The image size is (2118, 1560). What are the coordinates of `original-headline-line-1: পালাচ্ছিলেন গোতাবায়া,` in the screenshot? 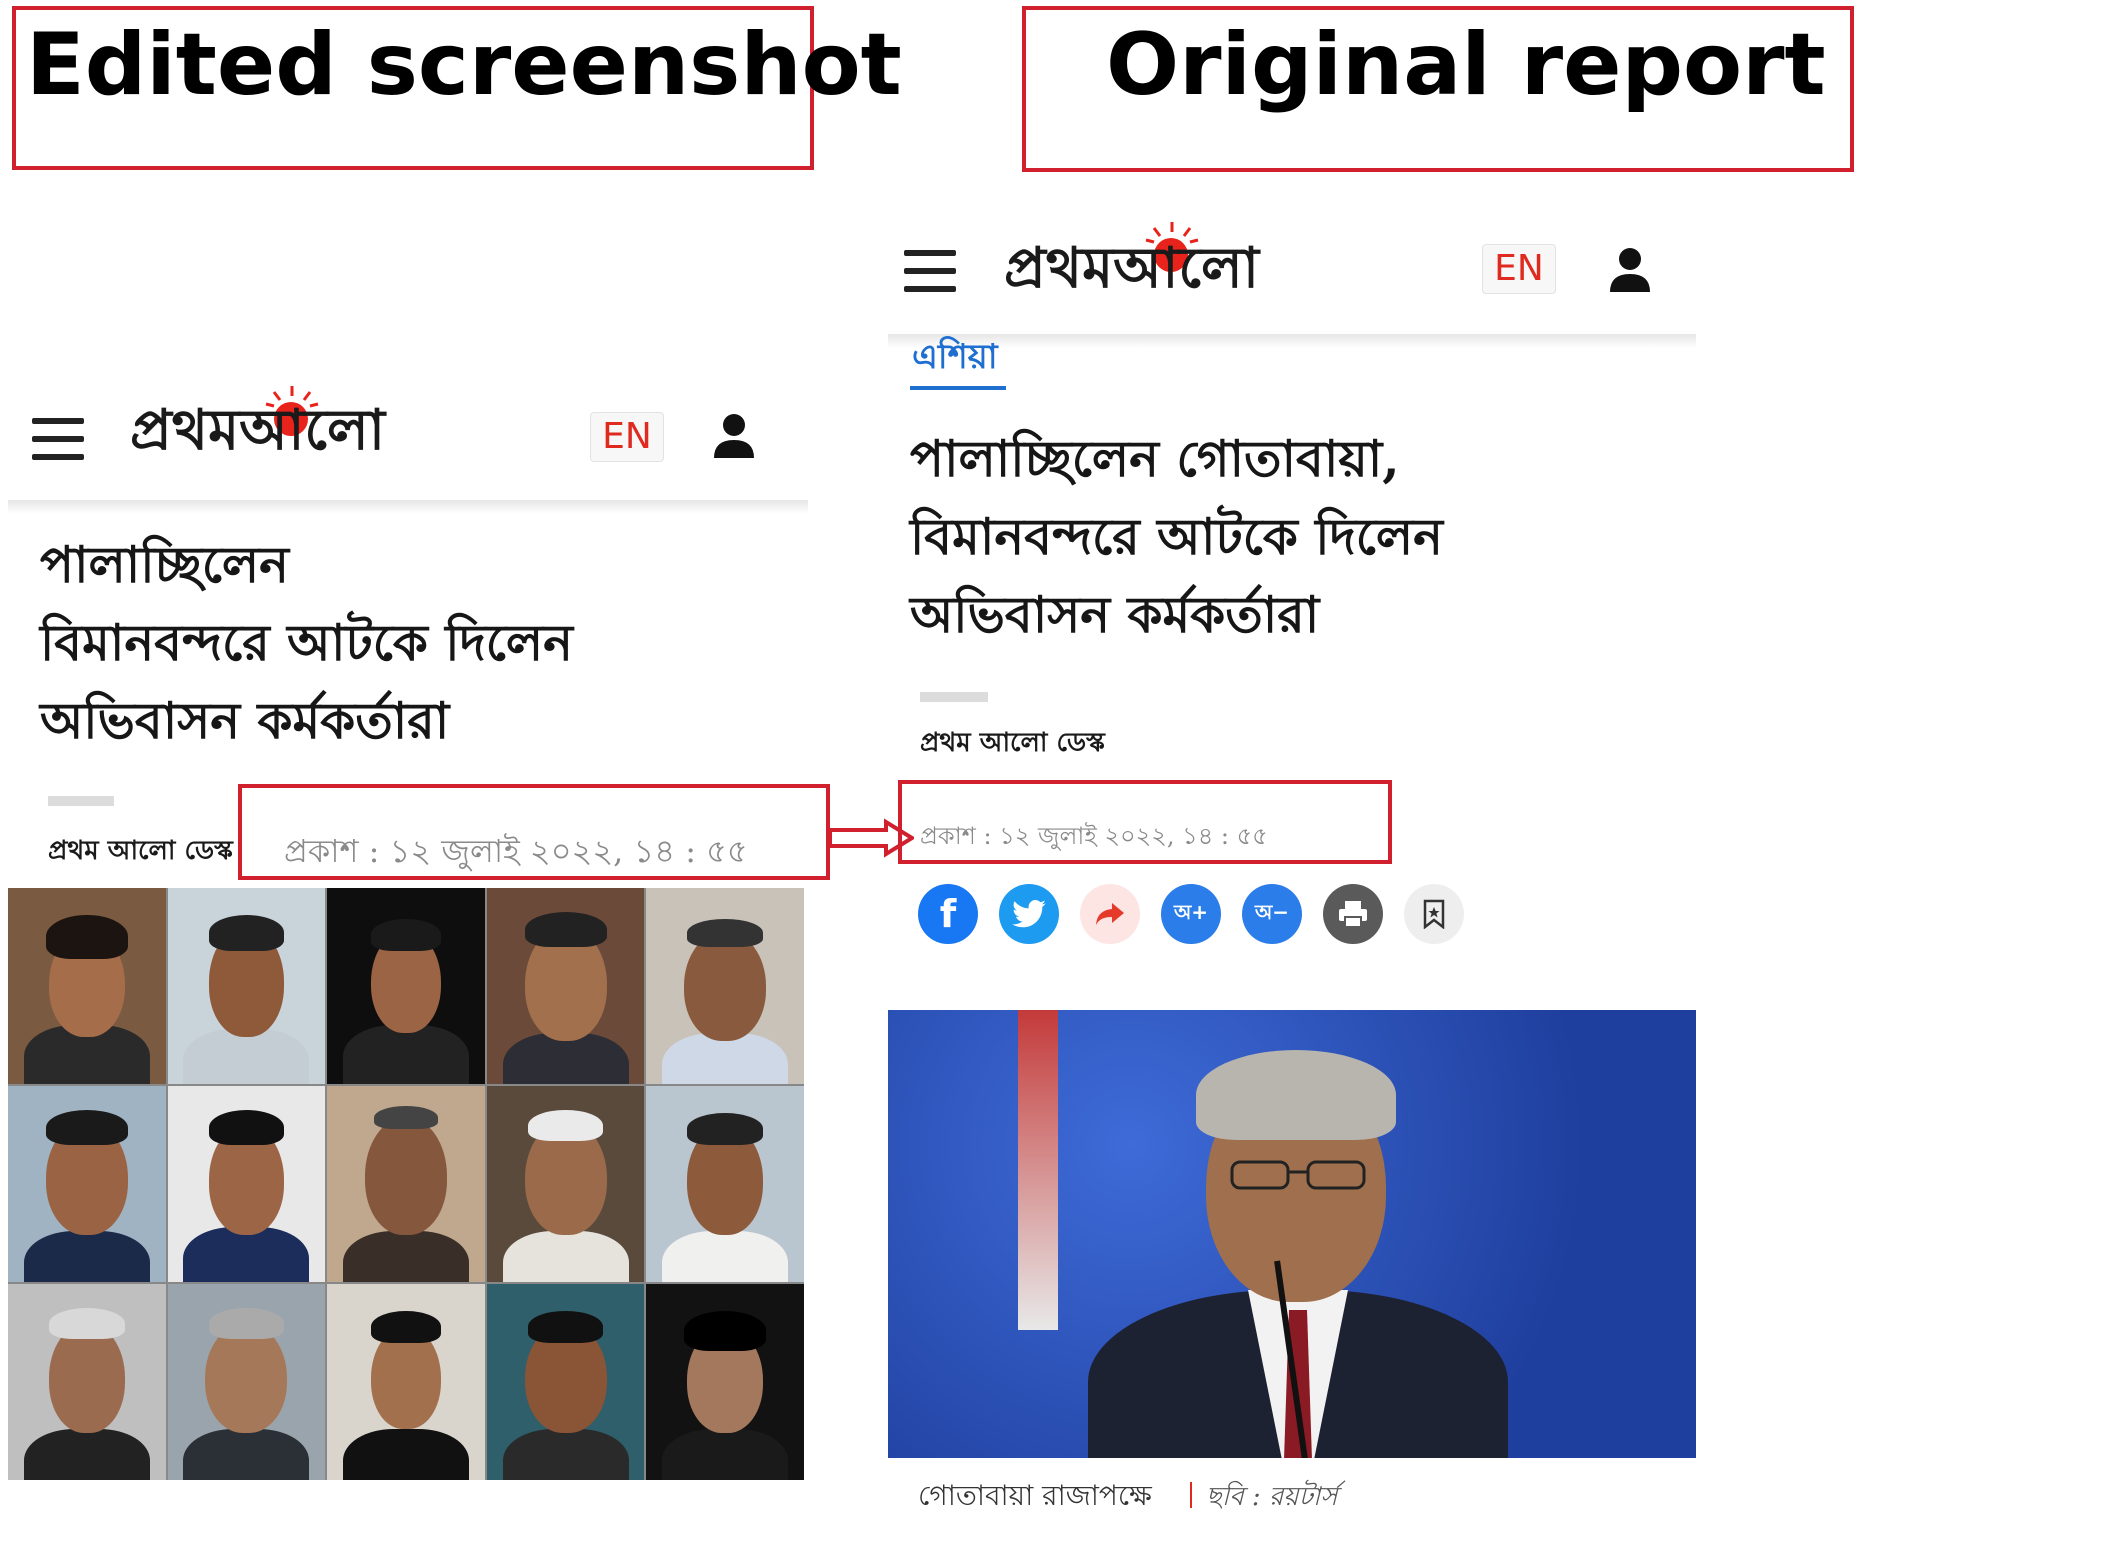 It's located at (1155, 458).